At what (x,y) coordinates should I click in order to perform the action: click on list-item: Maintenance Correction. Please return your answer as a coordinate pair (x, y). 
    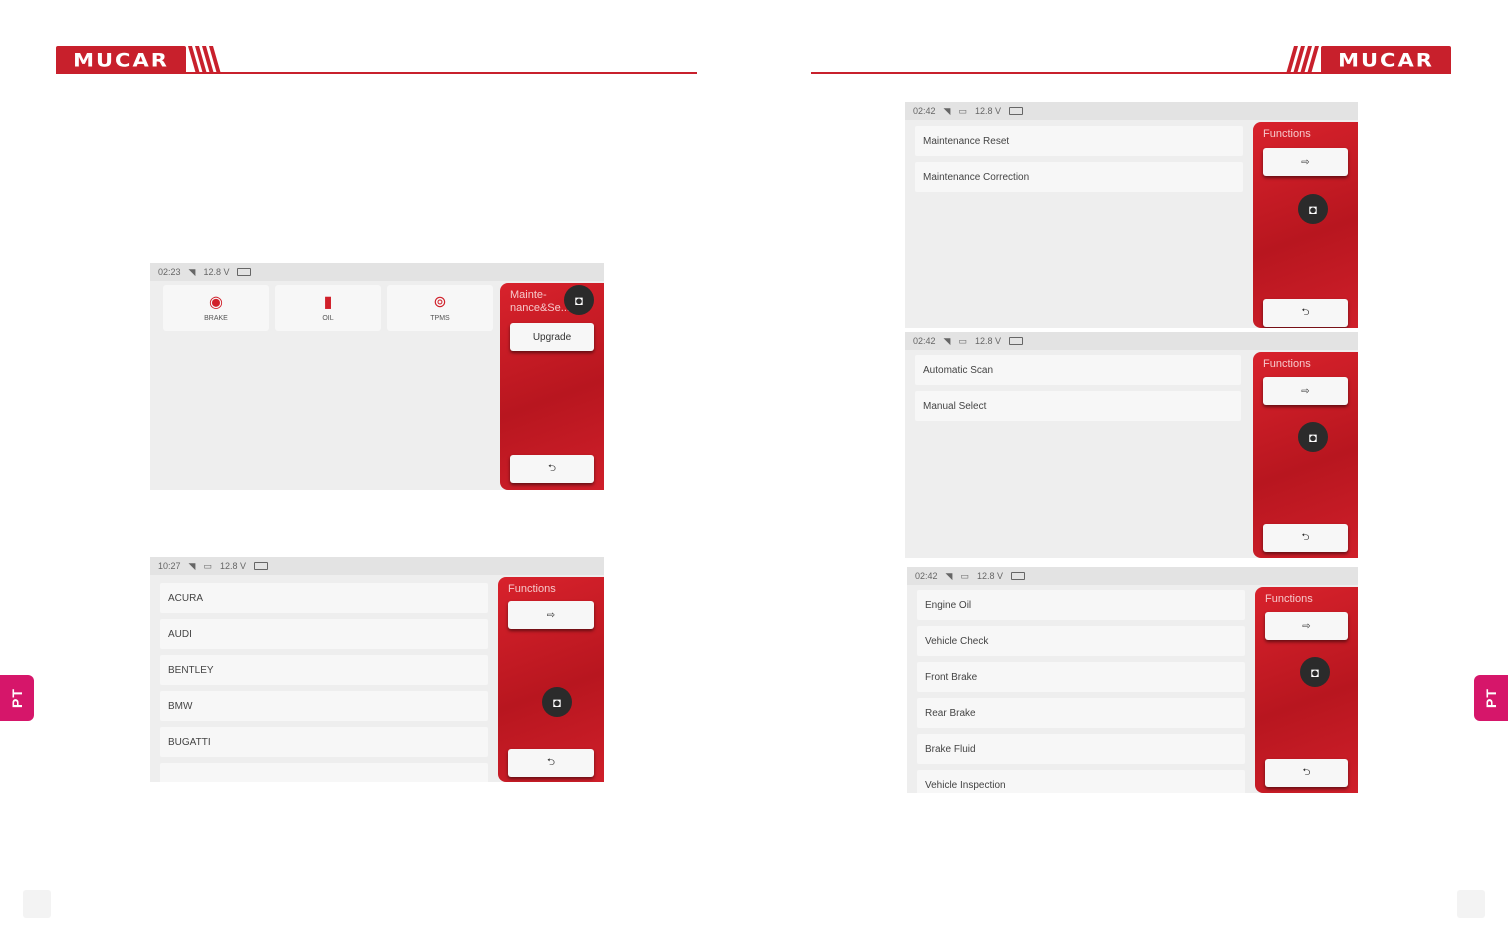
    Looking at the image, I should click on (1079, 177).